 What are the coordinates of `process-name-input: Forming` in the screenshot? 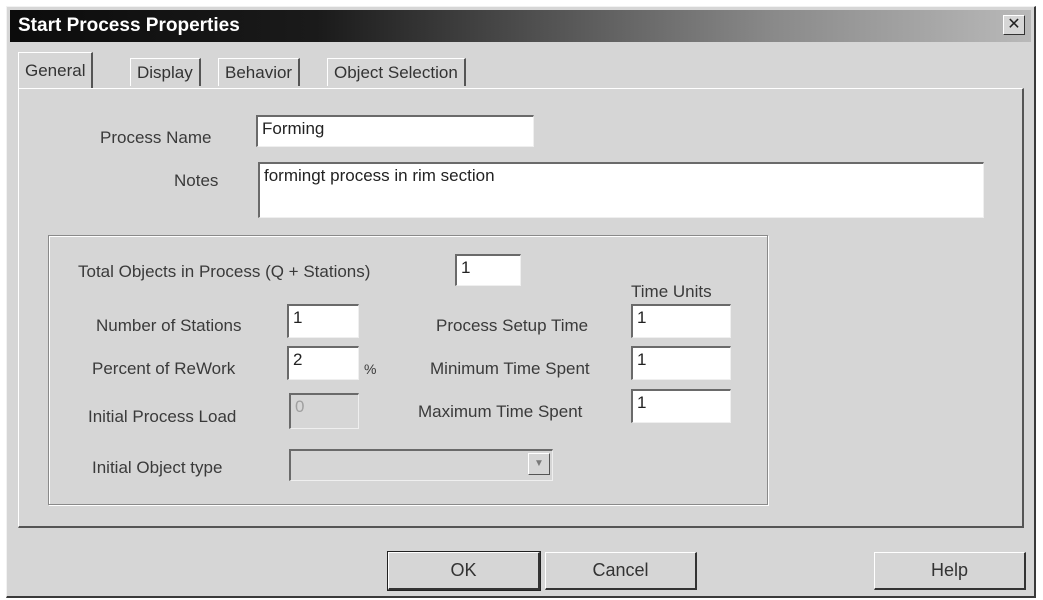 It's located at (395, 131).